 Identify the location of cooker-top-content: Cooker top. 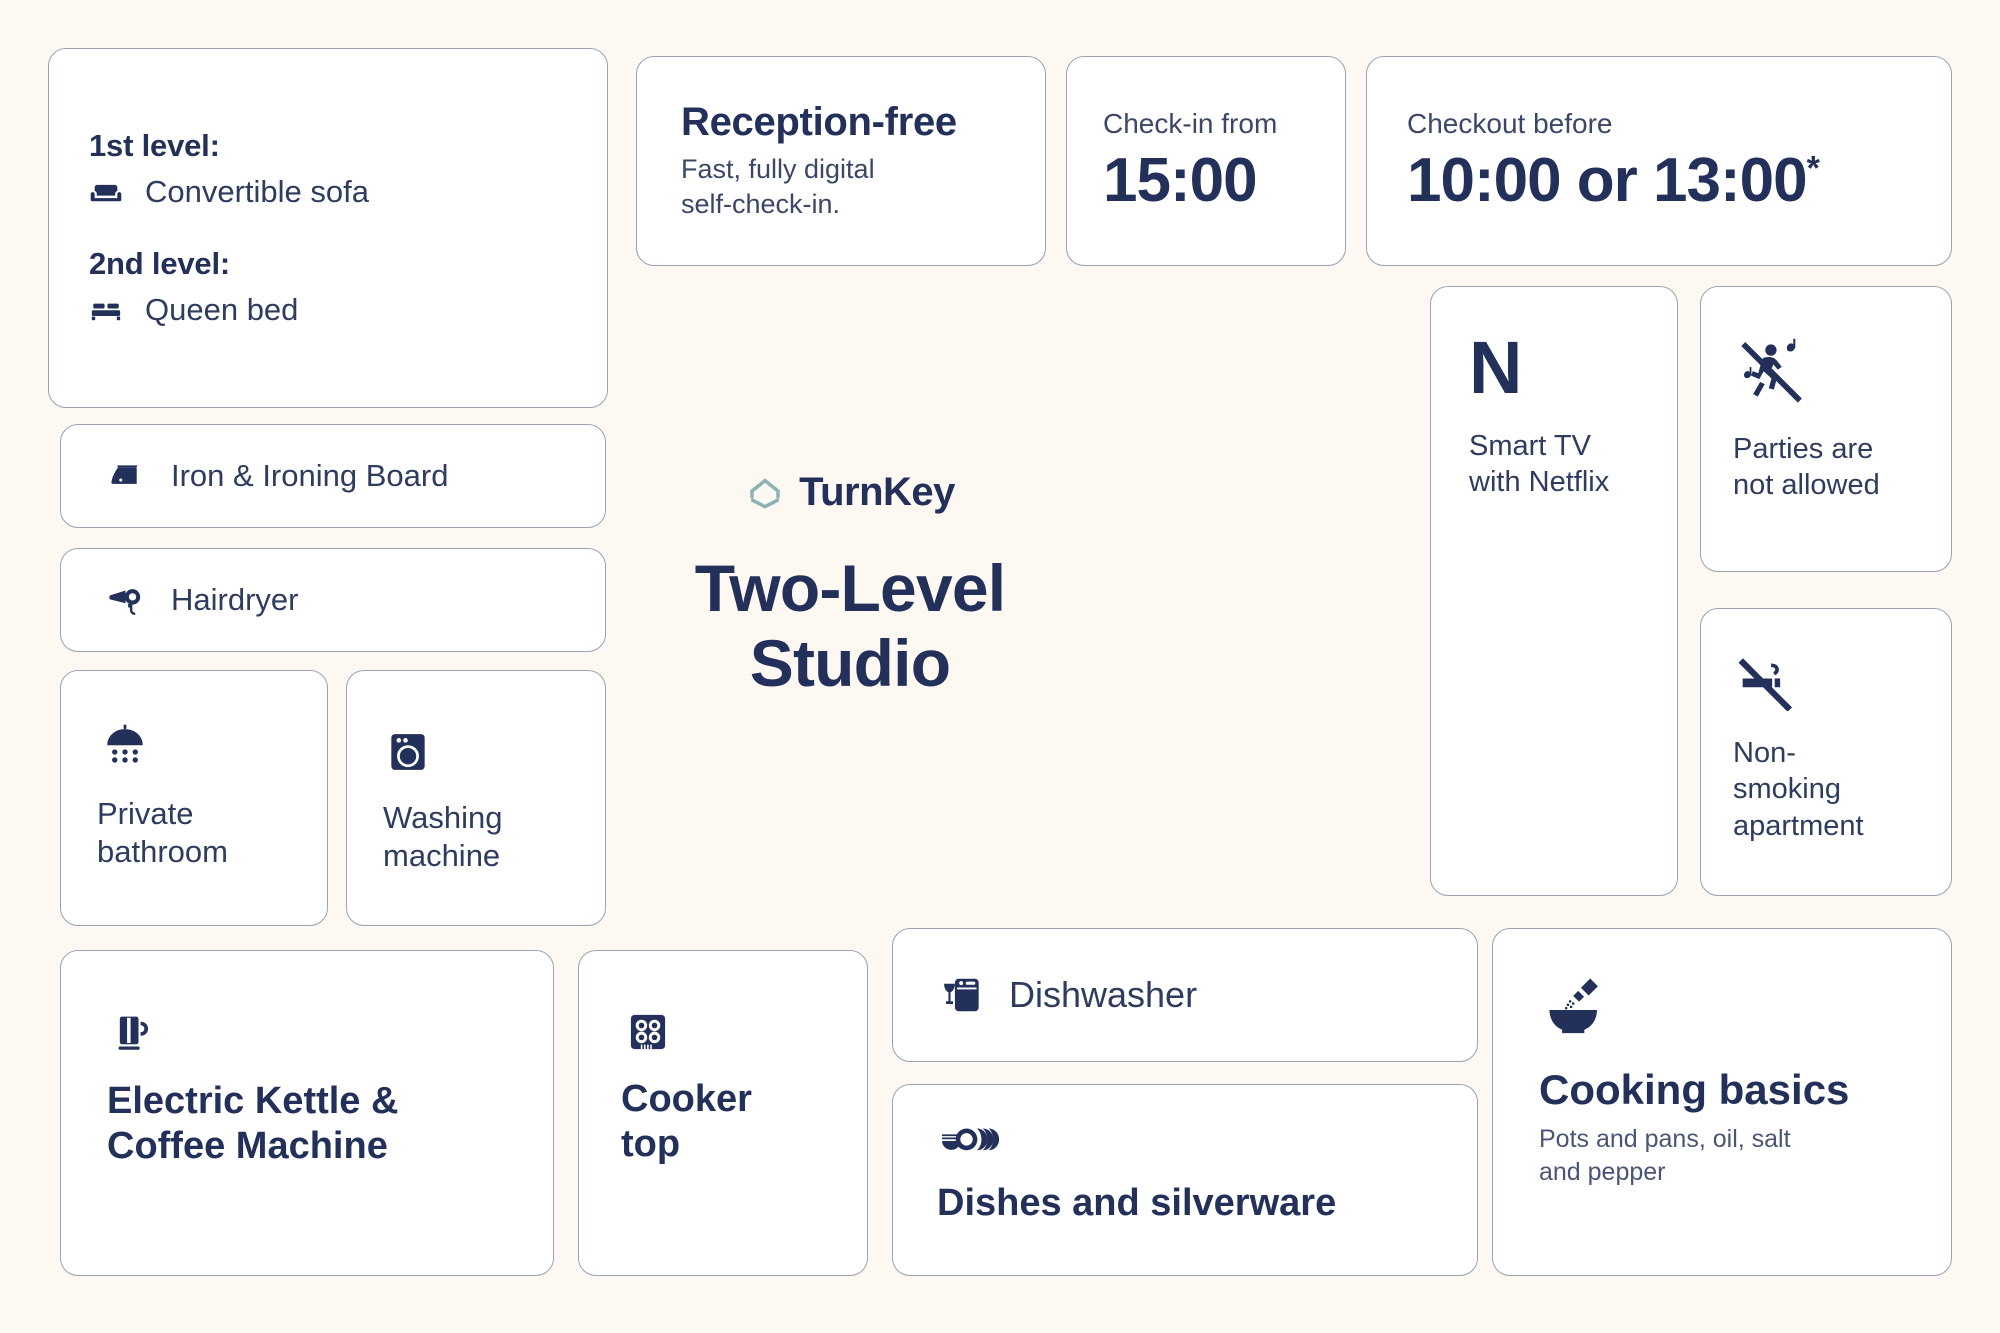
(723, 1113).